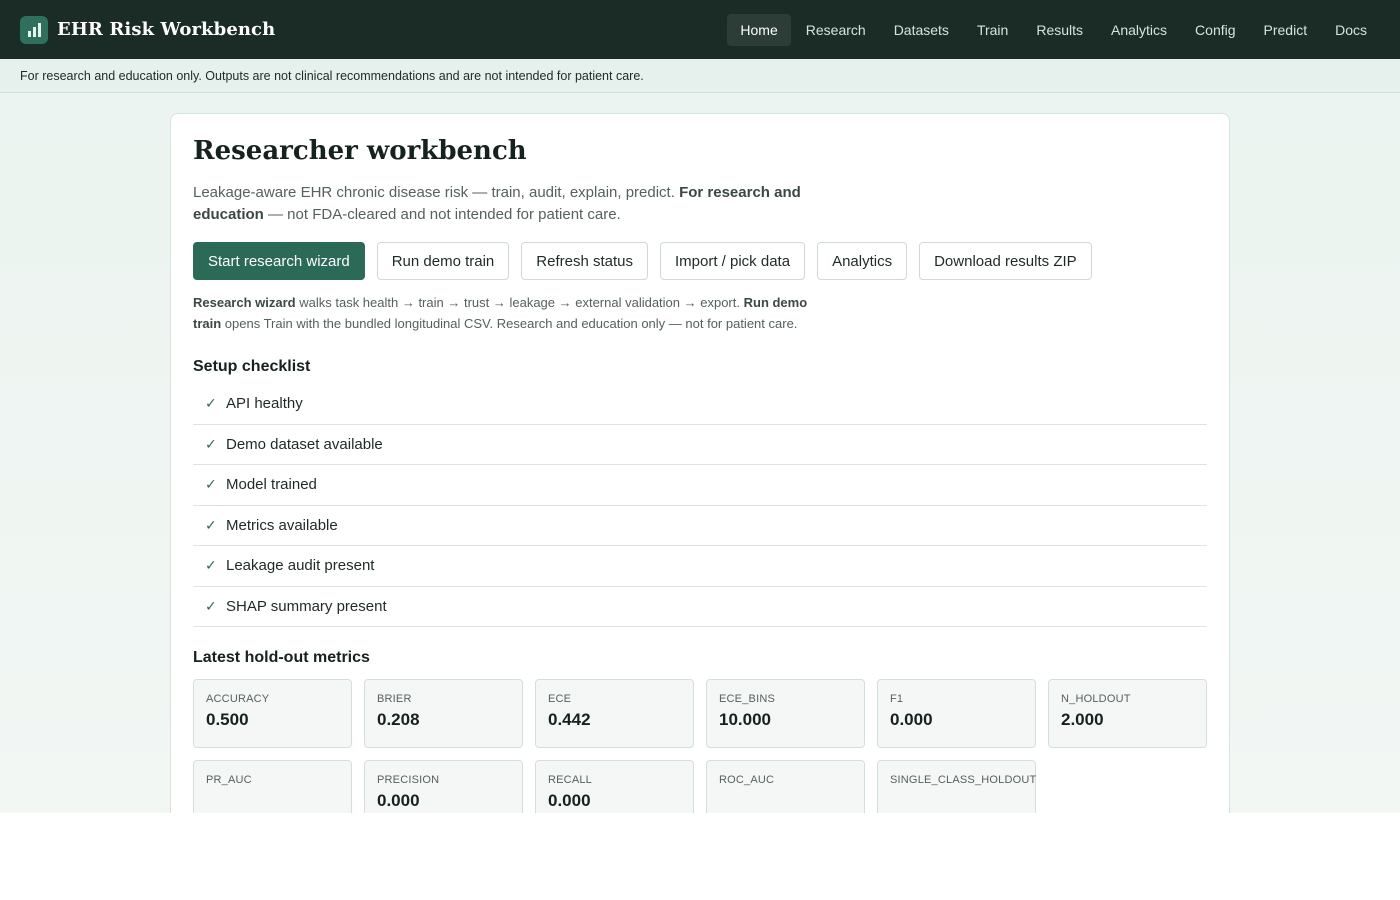  What do you see at coordinates (569, 719) in the screenshot?
I see `metric-value: 0.442` at bounding box center [569, 719].